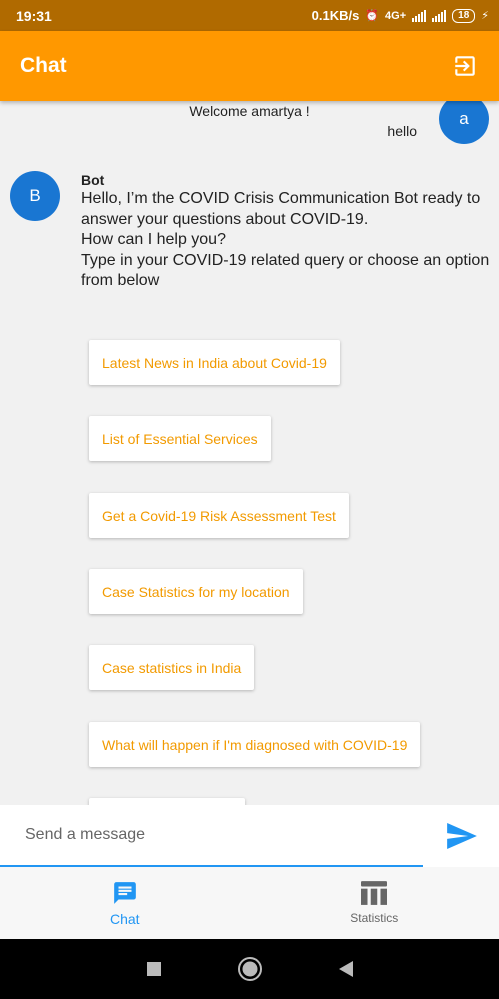 This screenshot has width=499, height=999. I want to click on back-button, so click(346, 969).